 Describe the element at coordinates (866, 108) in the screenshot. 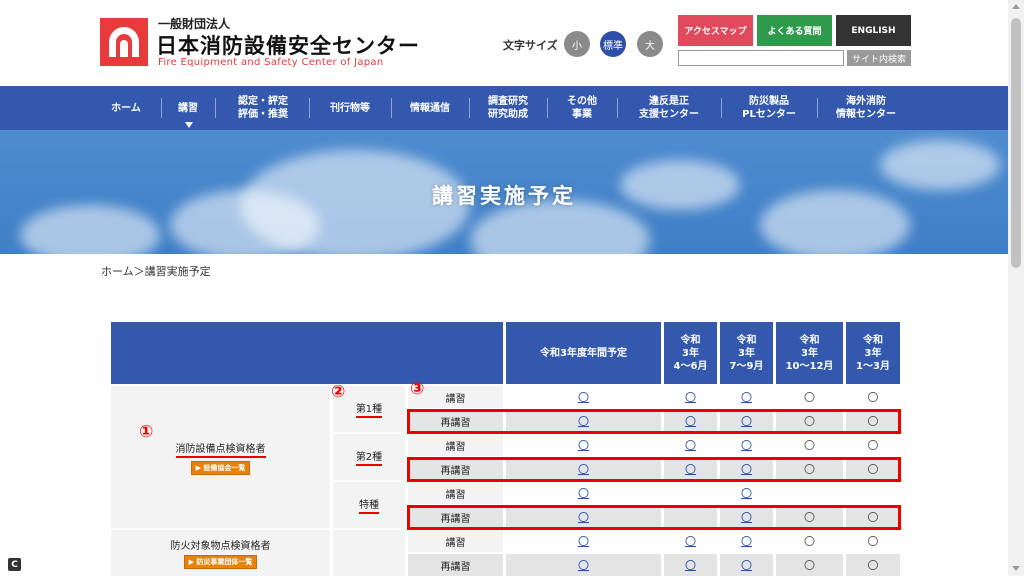

I see `nav-item-overseas: 海外消防 情報センター` at that location.